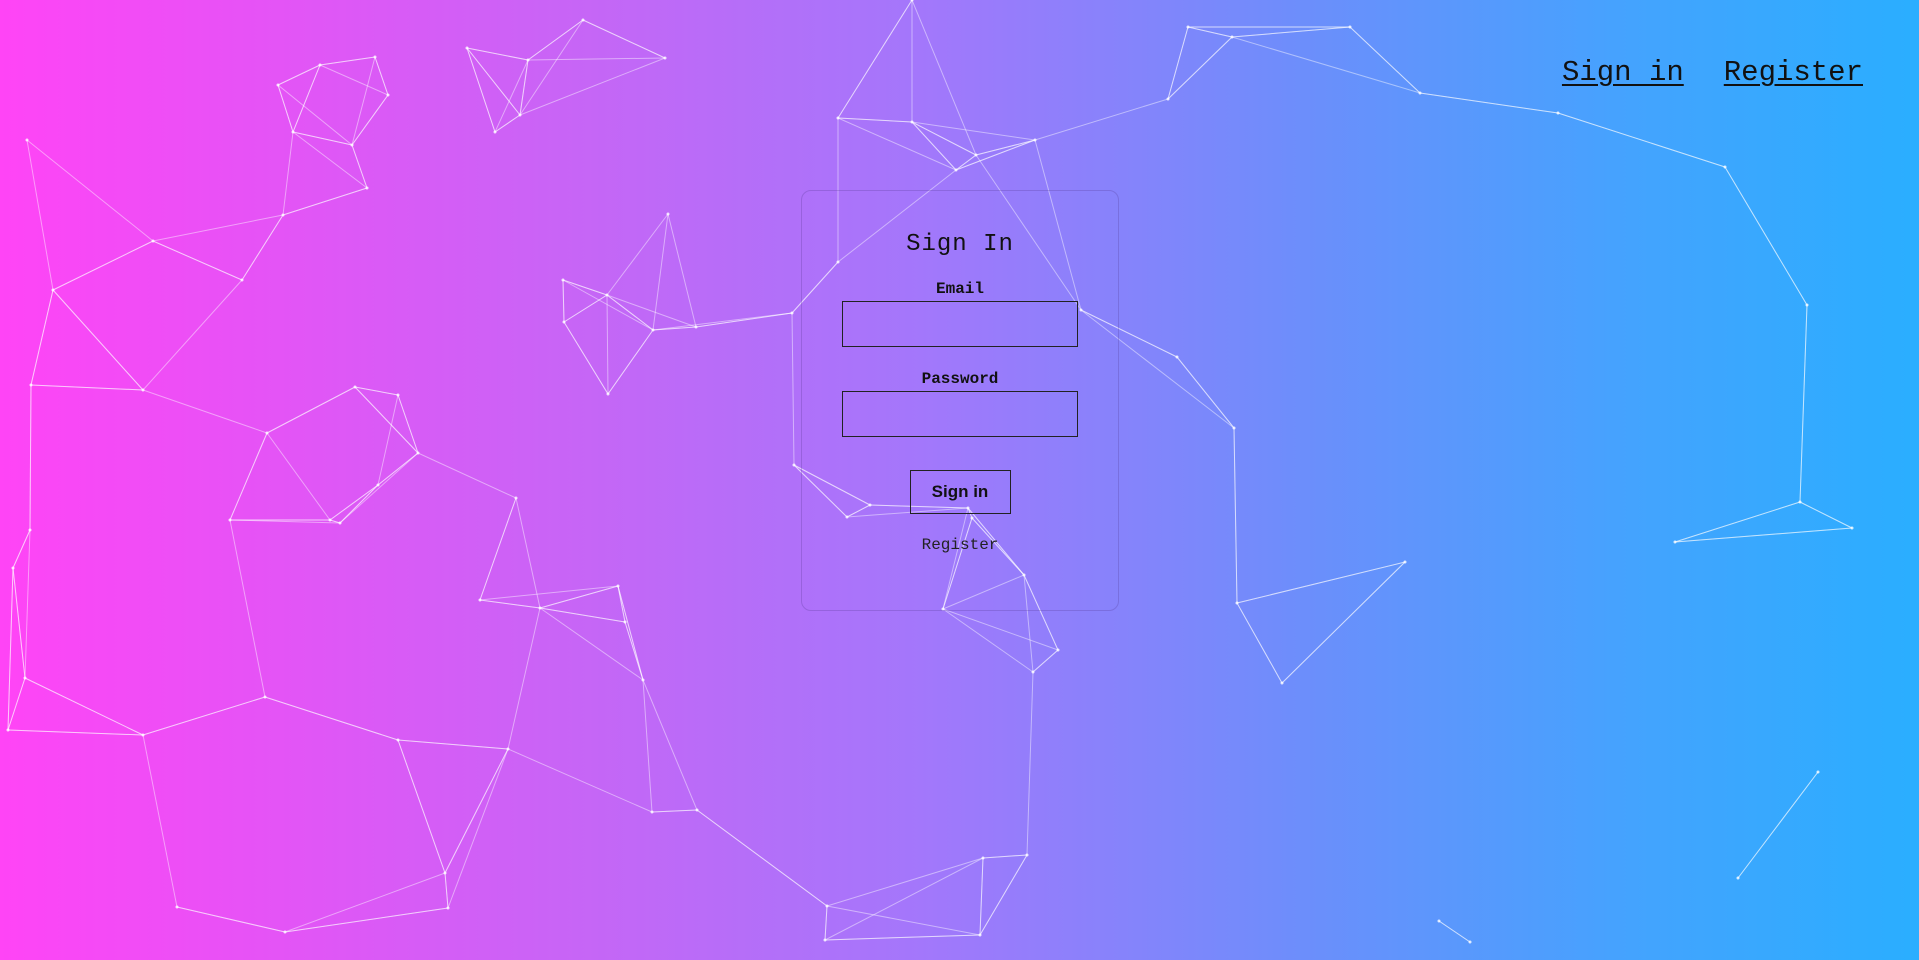 The height and width of the screenshot is (960, 1919). I want to click on email-field, so click(960, 324).